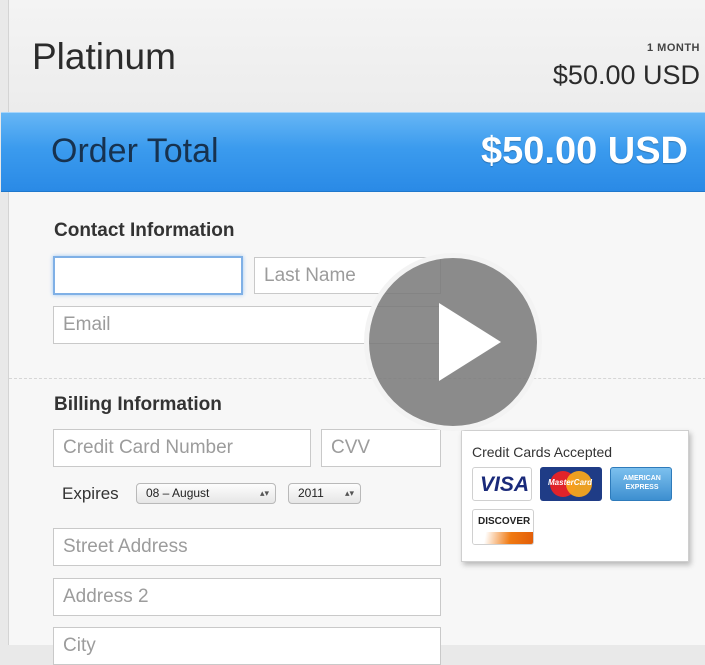 The height and width of the screenshot is (665, 705). What do you see at coordinates (381, 448) in the screenshot?
I see `cvv-field` at bounding box center [381, 448].